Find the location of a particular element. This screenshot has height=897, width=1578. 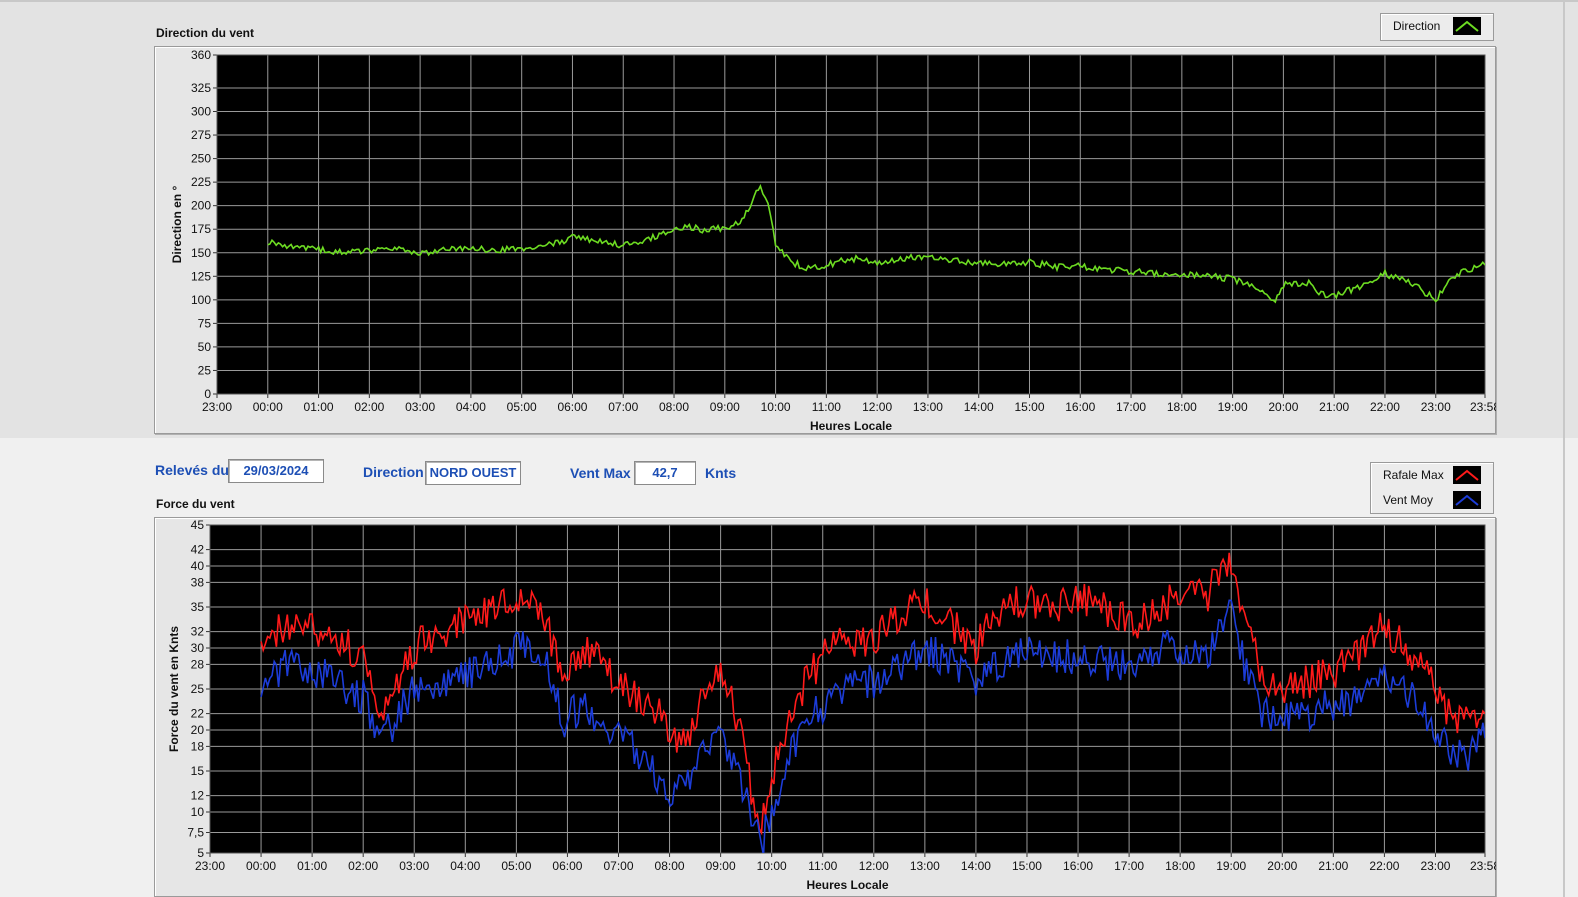

y-tick-label: 22 is located at coordinates (198, 714).